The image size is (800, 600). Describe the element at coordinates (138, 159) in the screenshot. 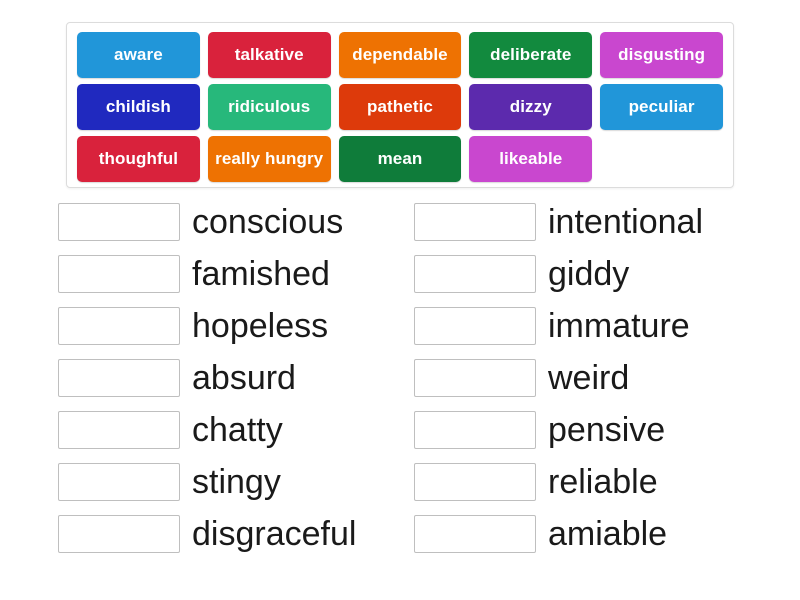

I see `draggable-tile: thoughful` at that location.